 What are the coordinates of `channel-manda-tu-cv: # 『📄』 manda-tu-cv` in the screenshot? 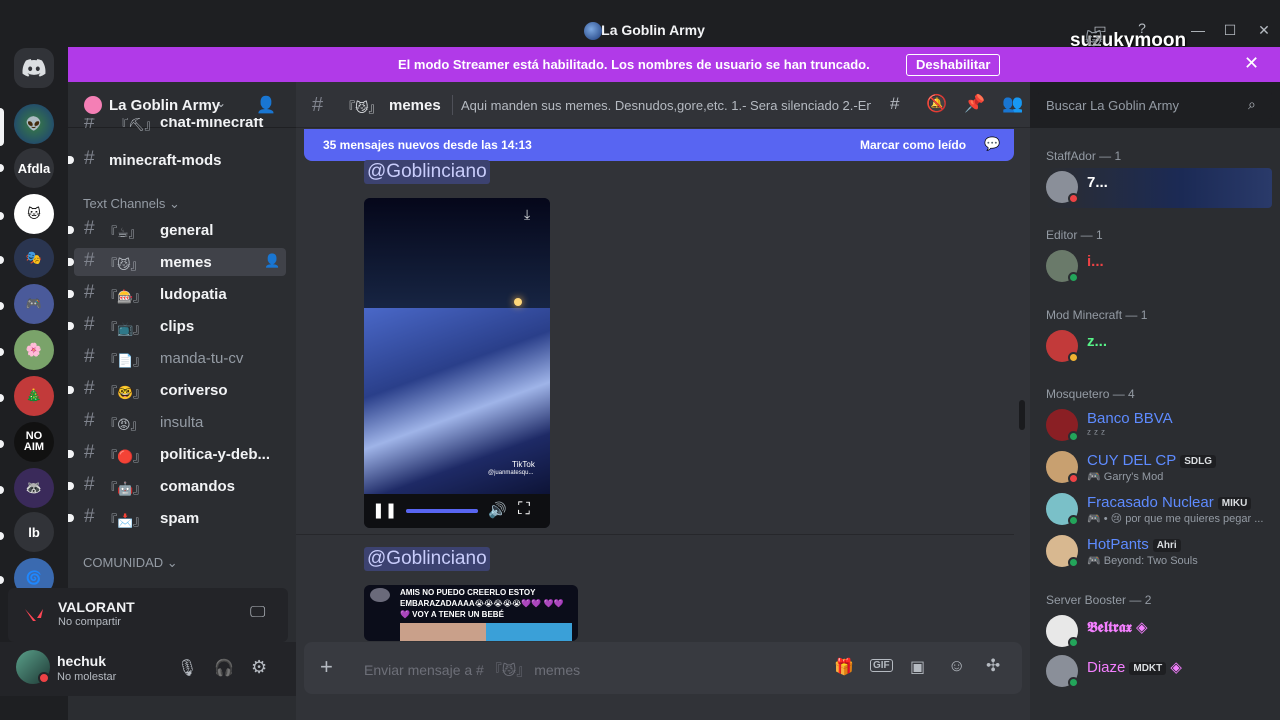 It's located at (180, 358).